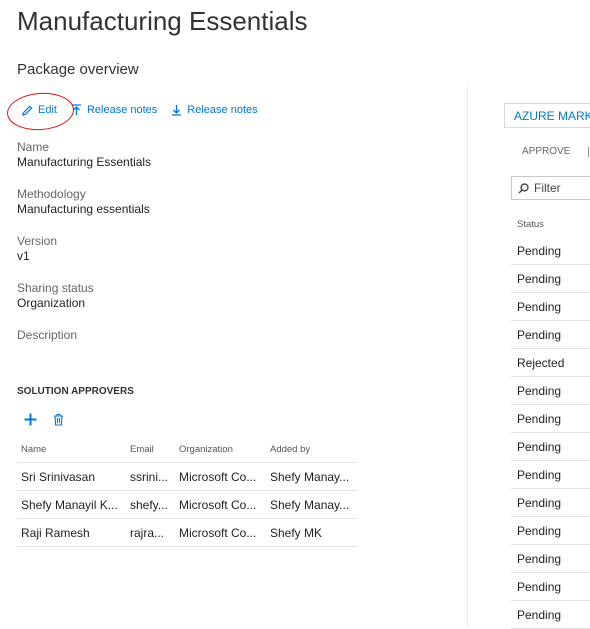  What do you see at coordinates (546, 151) in the screenshot?
I see `approve-button: APPROVE` at bounding box center [546, 151].